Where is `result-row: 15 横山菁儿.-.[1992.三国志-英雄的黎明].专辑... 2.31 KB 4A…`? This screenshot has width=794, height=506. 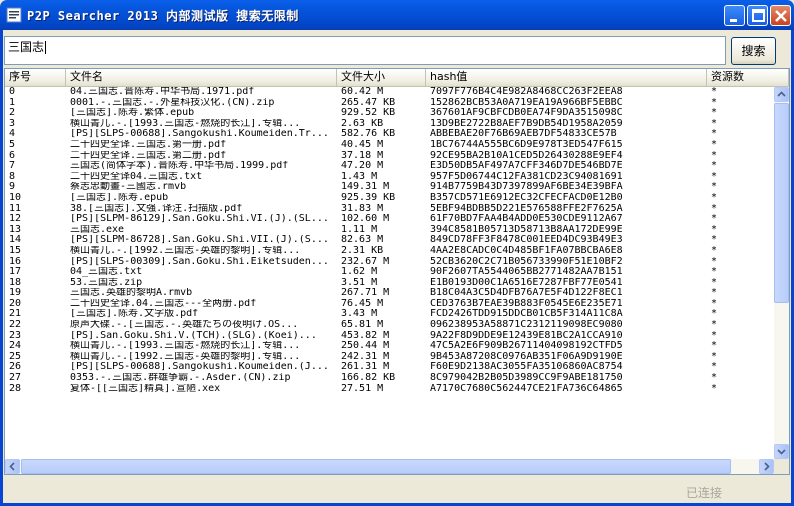 result-row: 15 横山菁儿.-.[1992.三国志-英雄的黎明].专辑... 2.31 KB 4A… is located at coordinates (389, 251).